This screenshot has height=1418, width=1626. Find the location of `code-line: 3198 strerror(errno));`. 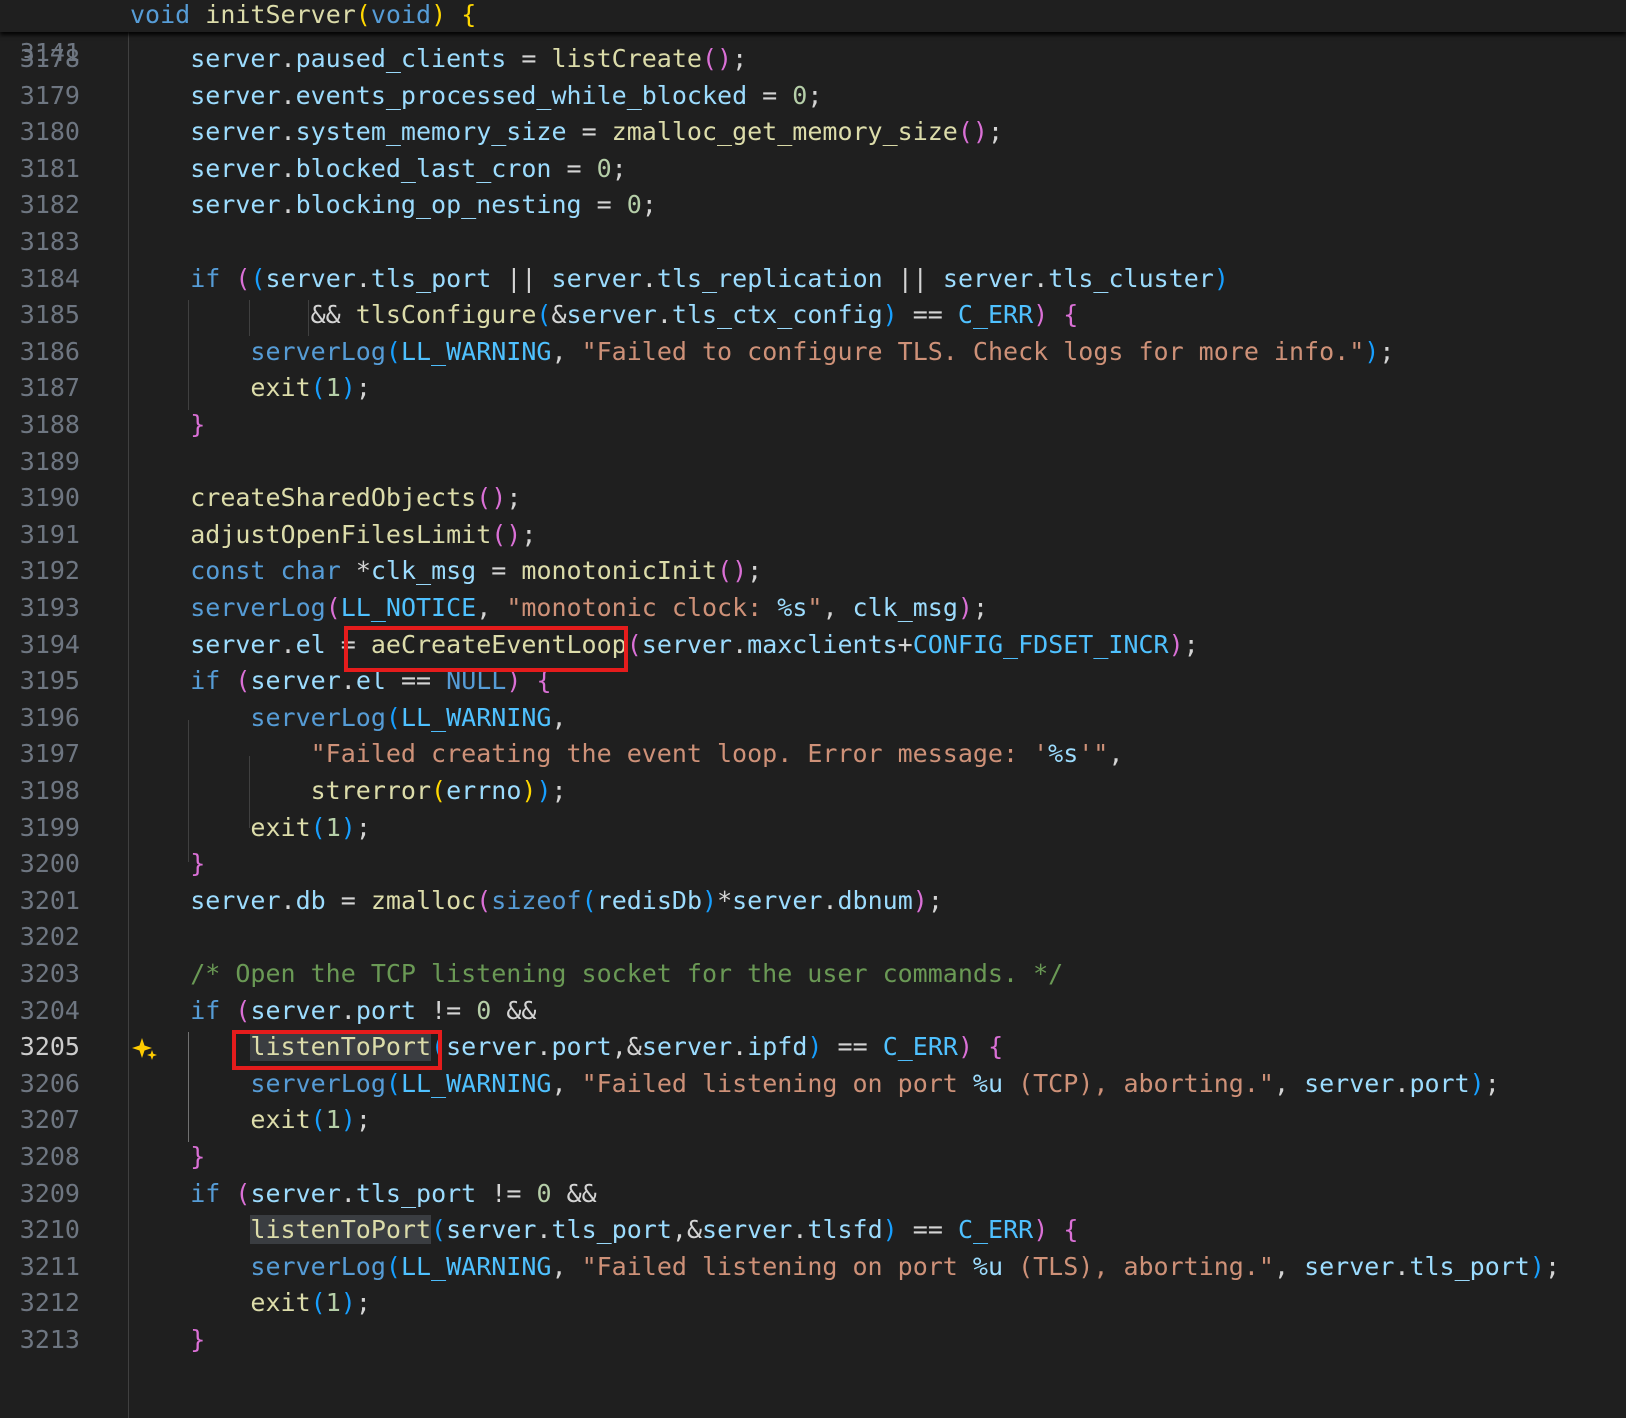

code-line: 3198 strerror(errno)); is located at coordinates (813, 791).